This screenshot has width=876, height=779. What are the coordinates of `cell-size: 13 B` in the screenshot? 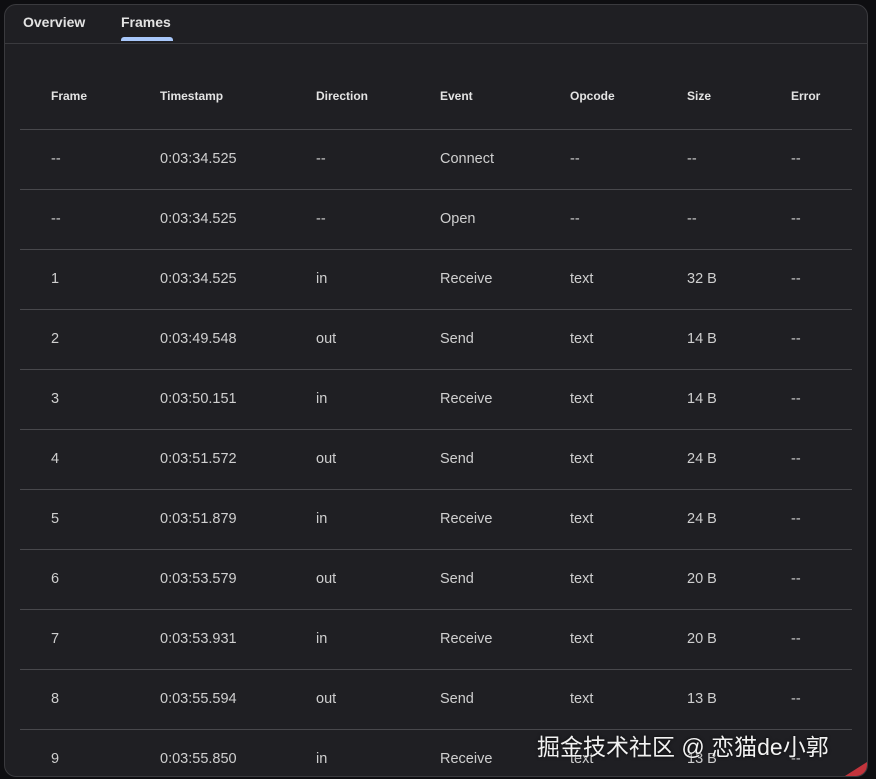 It's located at (702, 699).